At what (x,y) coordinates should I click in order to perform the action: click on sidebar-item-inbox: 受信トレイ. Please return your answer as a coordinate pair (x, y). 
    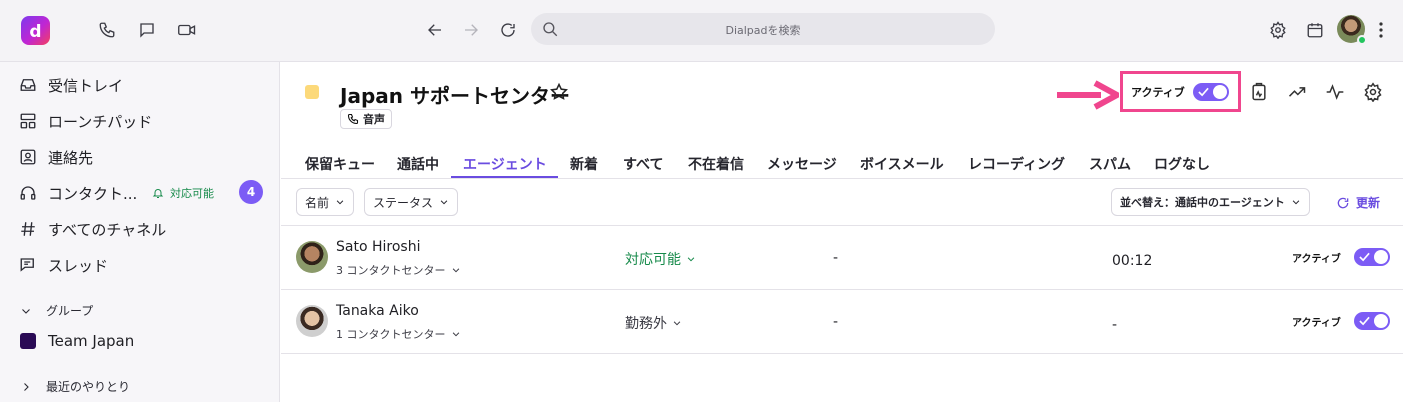
    Looking at the image, I should click on (70, 85).